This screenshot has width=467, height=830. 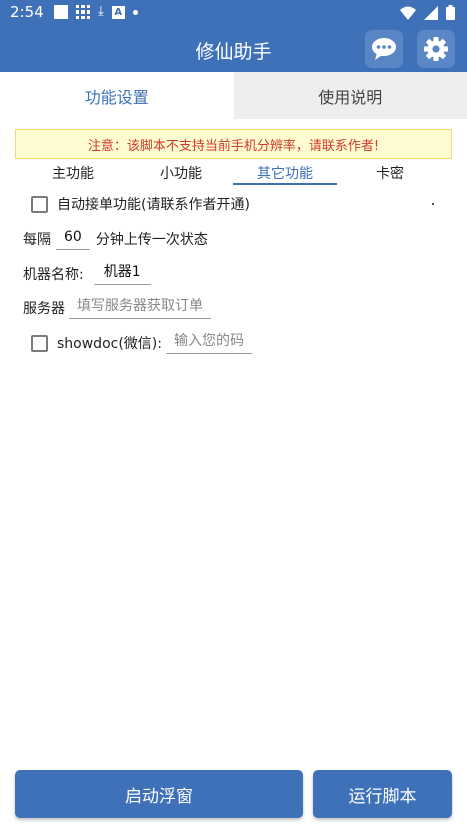 I want to click on grid-icon, so click(x=83, y=12).